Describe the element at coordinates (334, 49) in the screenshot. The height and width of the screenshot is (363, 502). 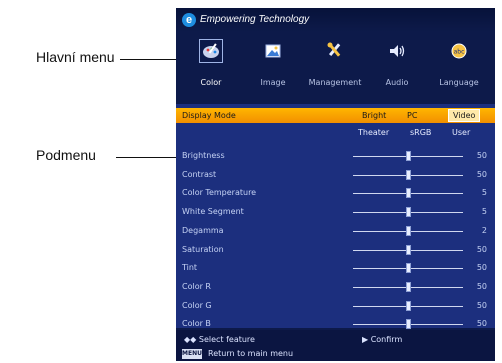
I see `tools-icon` at that location.